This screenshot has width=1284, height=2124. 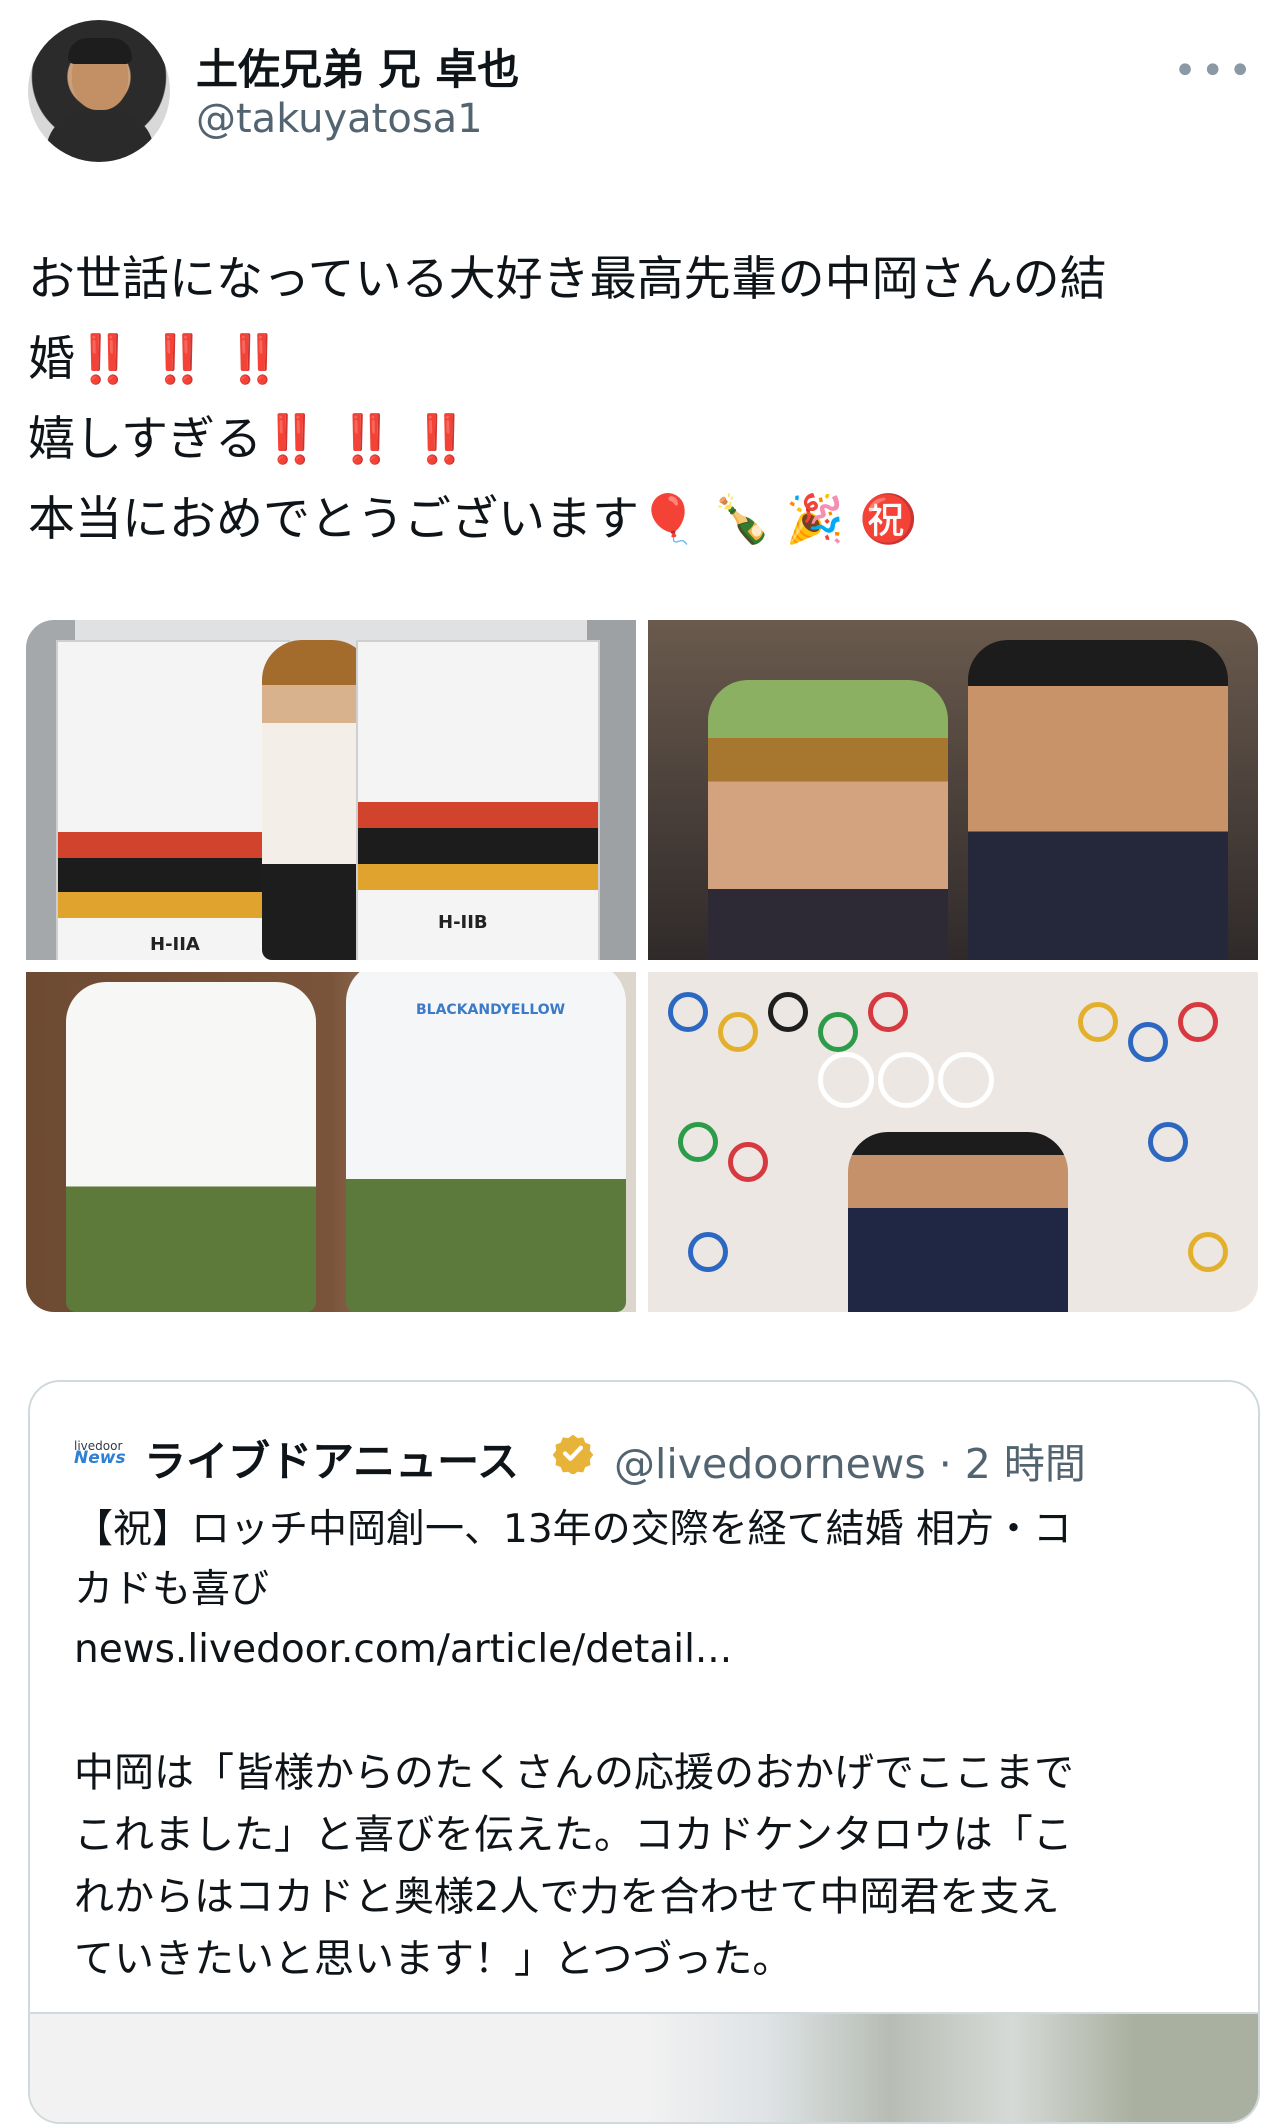 I want to click on livedoor-logo-icon: livedoor News, so click(x=100, y=1455).